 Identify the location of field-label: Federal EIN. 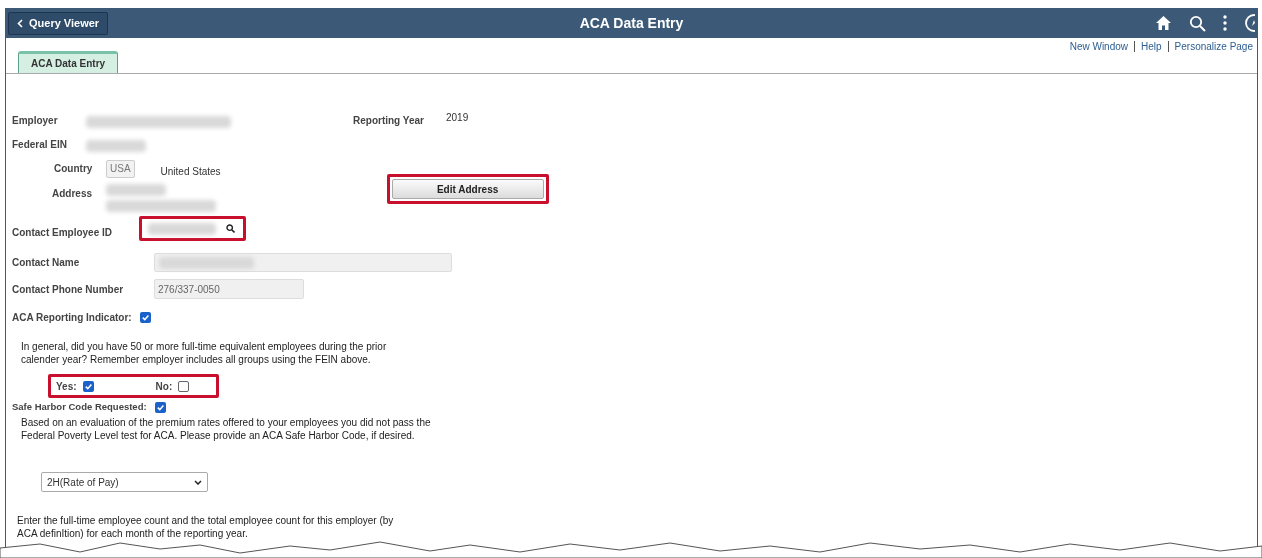
(40, 145).